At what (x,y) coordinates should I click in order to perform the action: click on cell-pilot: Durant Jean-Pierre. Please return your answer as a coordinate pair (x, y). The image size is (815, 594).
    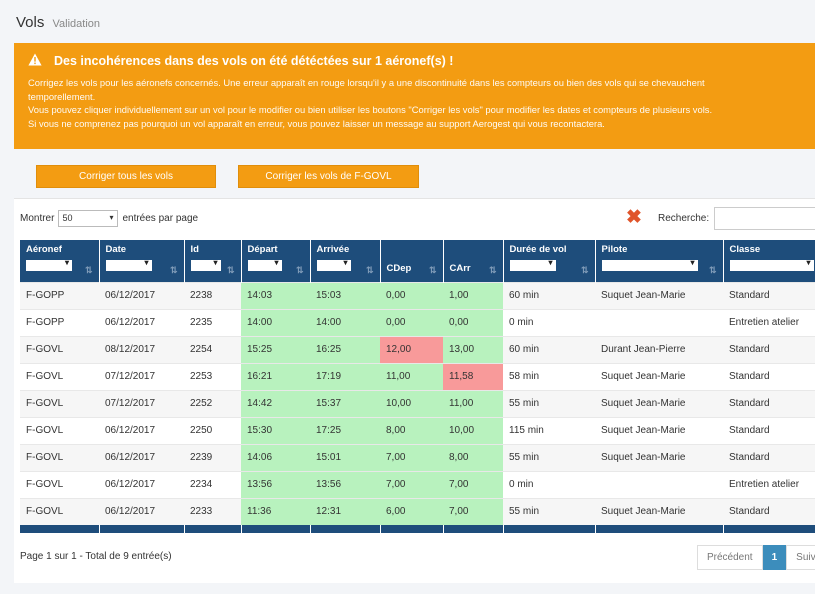
    Looking at the image, I should click on (659, 349).